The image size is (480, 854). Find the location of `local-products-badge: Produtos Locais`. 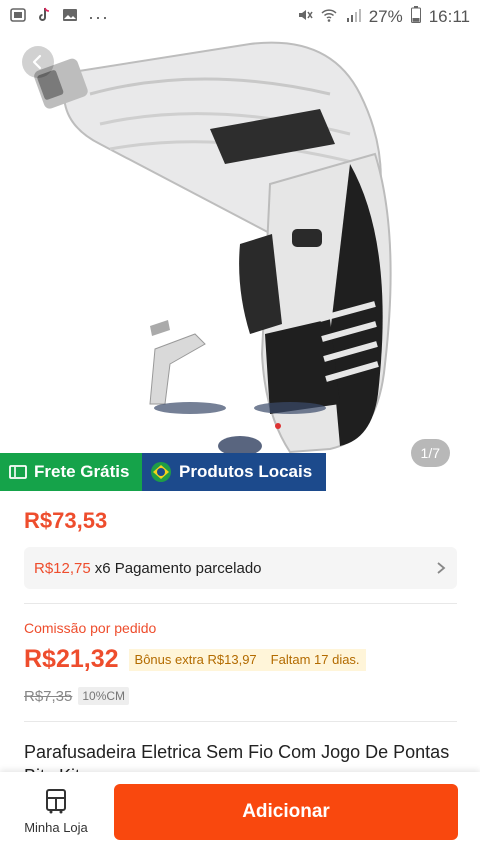

local-products-badge: Produtos Locais is located at coordinates (234, 472).